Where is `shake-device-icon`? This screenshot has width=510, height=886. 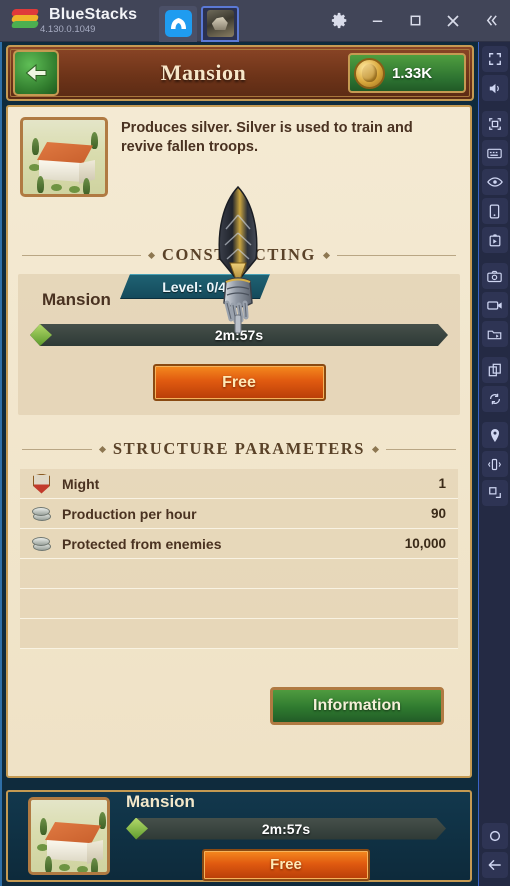
shake-device-icon is located at coordinates (494, 464).